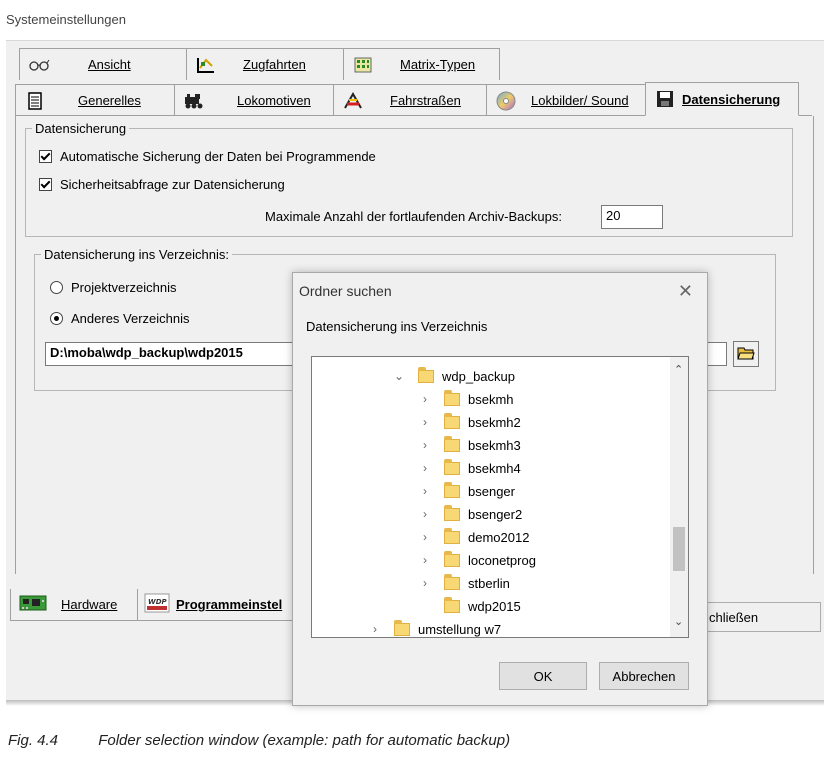 This screenshot has width=827, height=767. Describe the element at coordinates (425, 100) in the screenshot. I see `tab-label: Fahrstraßen` at that location.